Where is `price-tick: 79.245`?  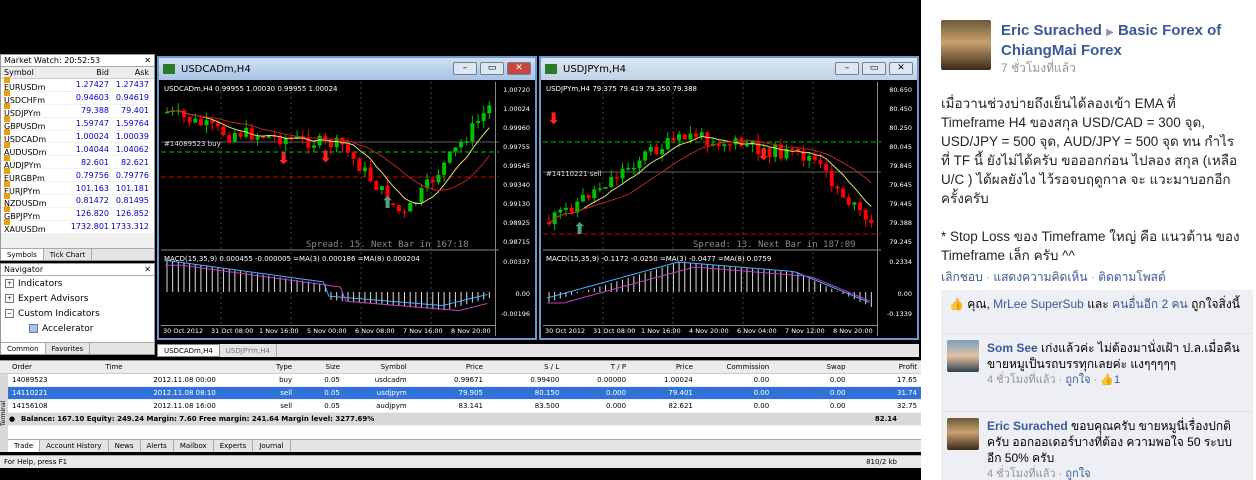 price-tick: 79.245 is located at coordinates (900, 242).